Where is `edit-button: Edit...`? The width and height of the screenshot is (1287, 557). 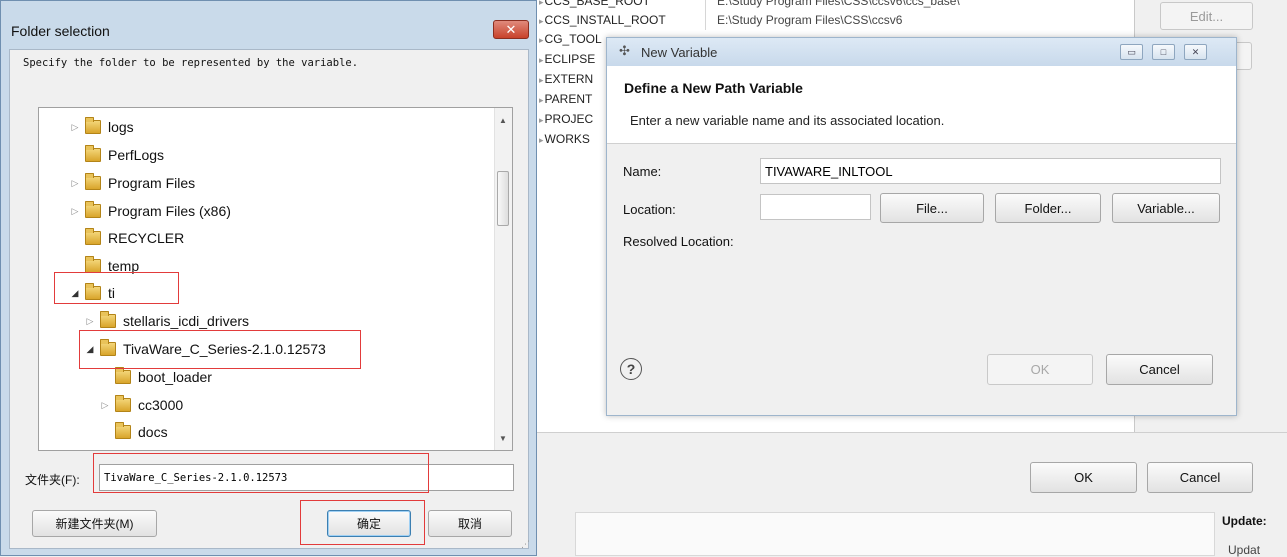 edit-button: Edit... is located at coordinates (1206, 16).